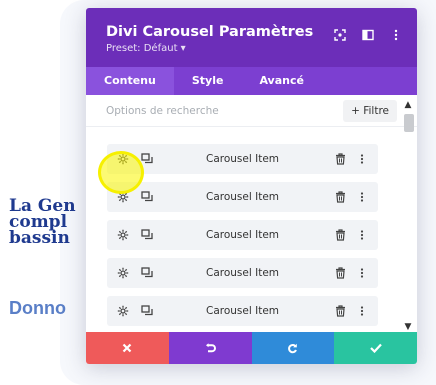  I want to click on page-subheading: Donno, so click(37, 308).